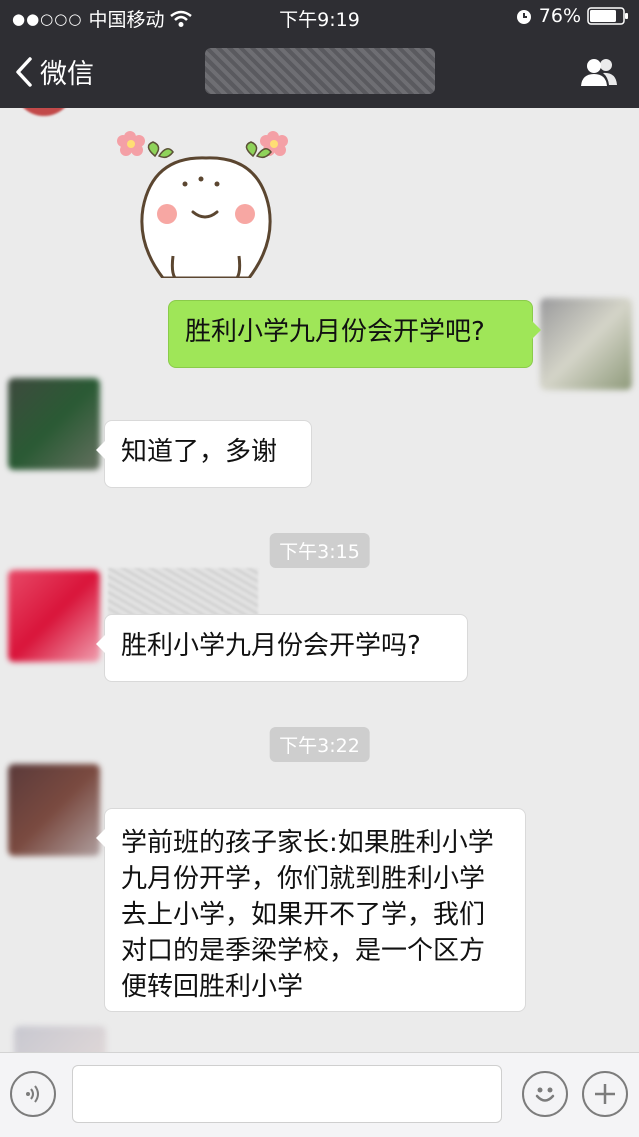 The image size is (639, 1137). Describe the element at coordinates (202, 205) in the screenshot. I see `sticker-image` at that location.